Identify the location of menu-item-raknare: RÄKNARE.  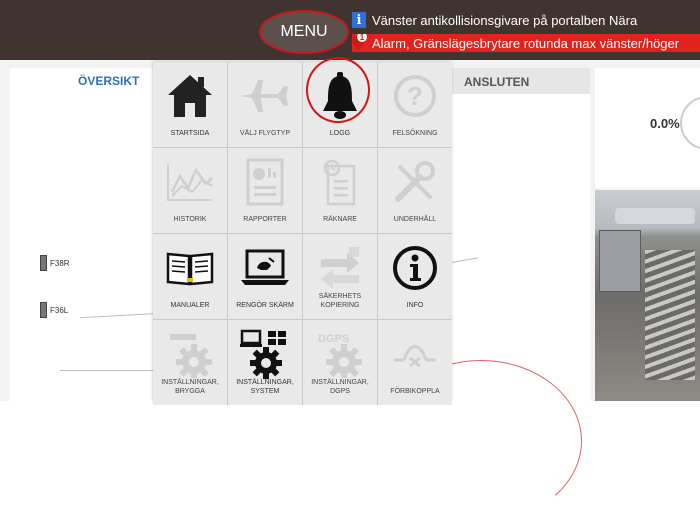
(340, 190).